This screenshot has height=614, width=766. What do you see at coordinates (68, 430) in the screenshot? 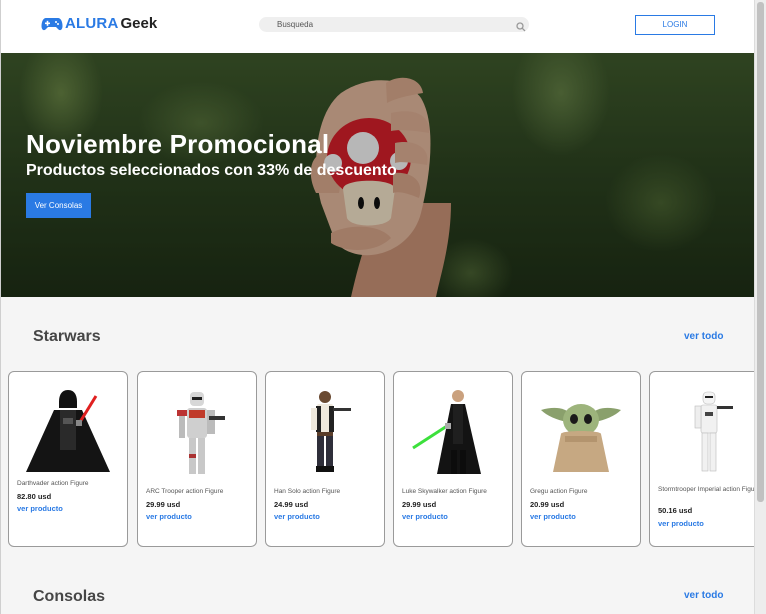
I see `darth-vader-figure-icon` at bounding box center [68, 430].